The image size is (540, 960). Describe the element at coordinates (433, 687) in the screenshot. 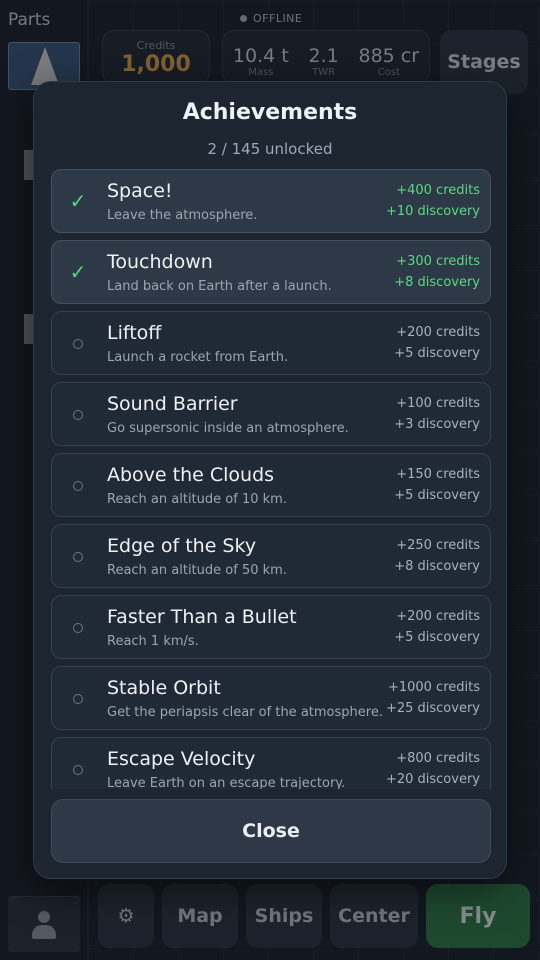

I see `reward-credits: +1000 credits` at that location.